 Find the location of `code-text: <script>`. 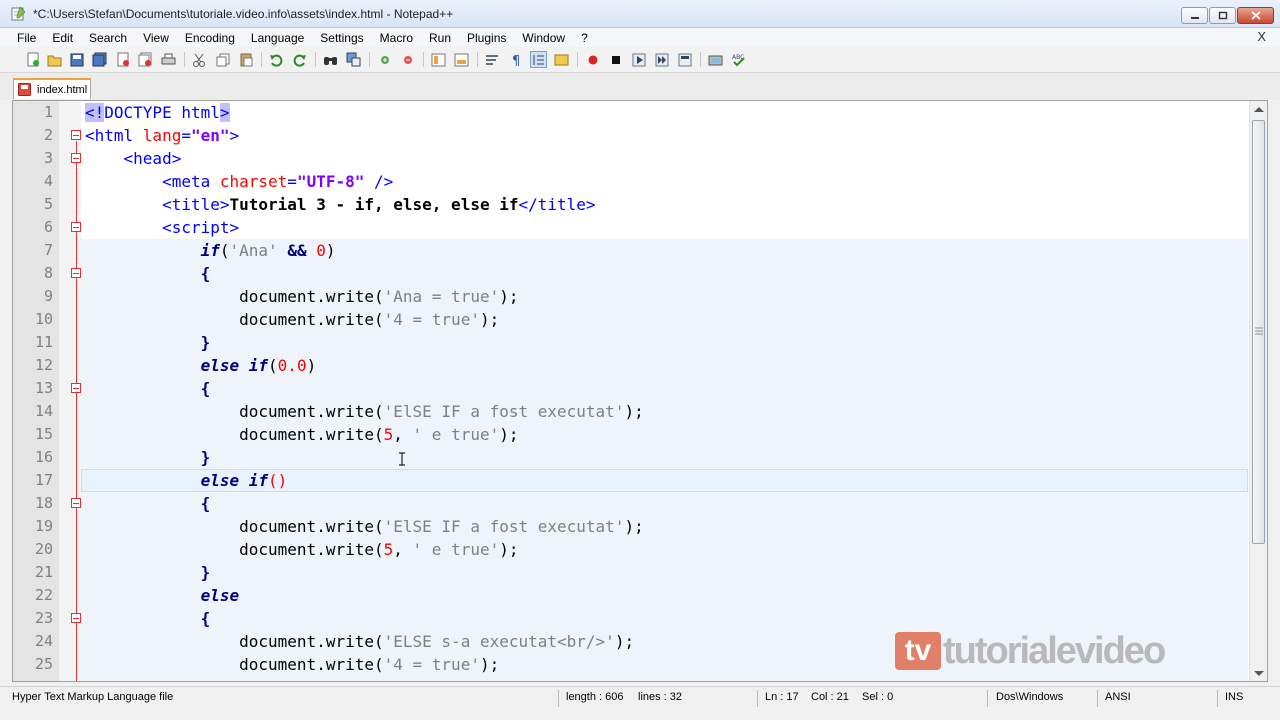

code-text: <script> is located at coordinates (201, 227).